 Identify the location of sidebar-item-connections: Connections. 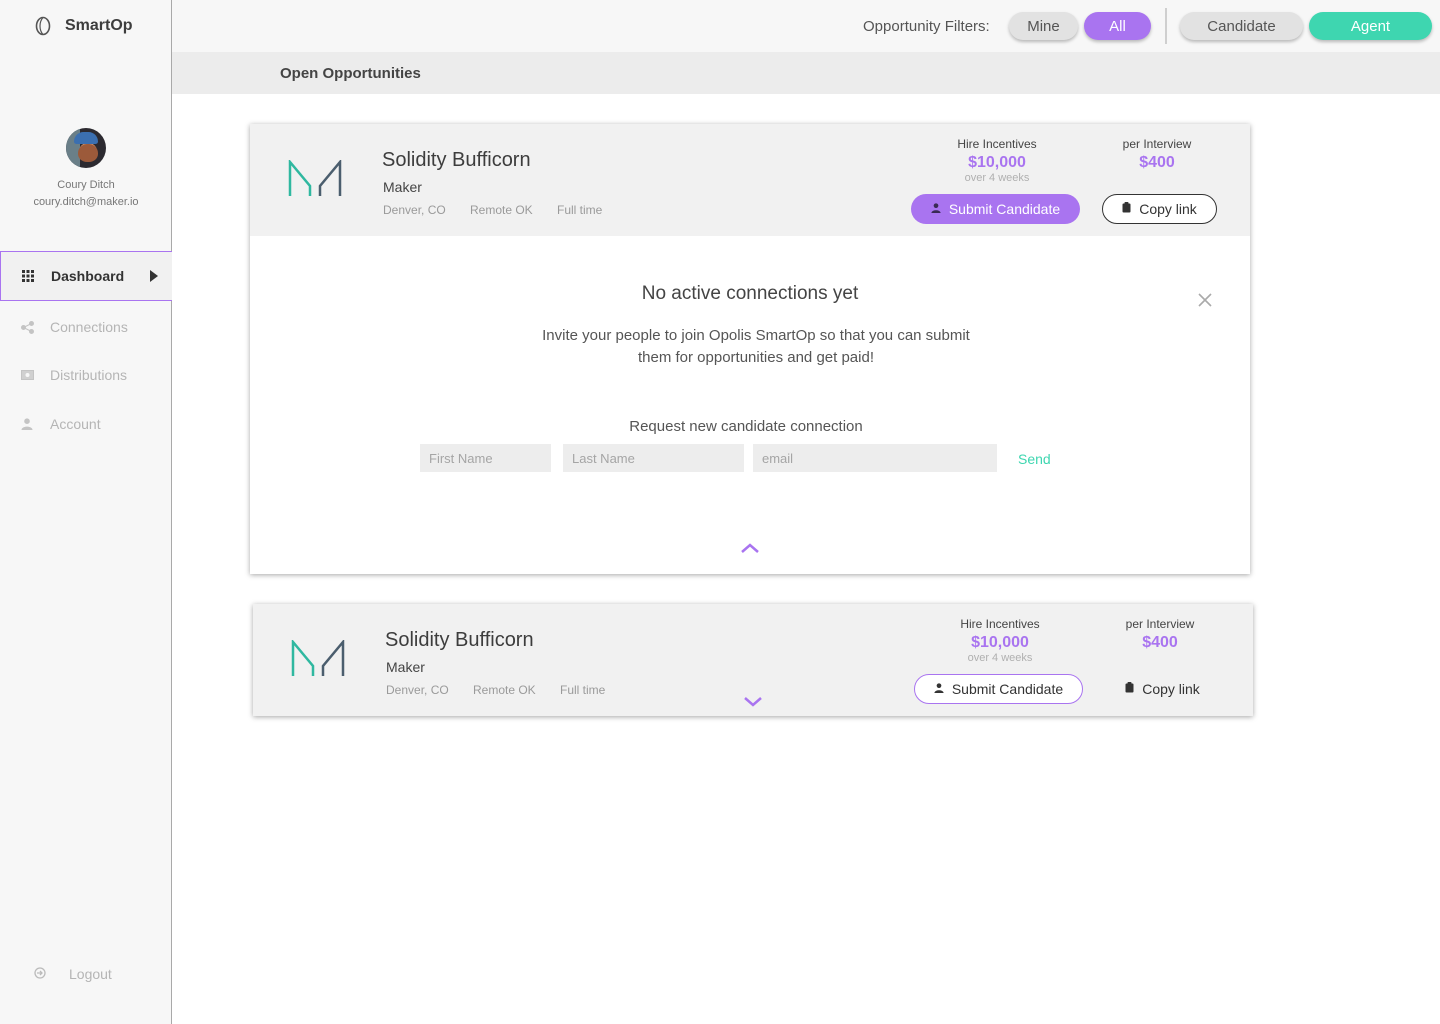
(86, 327).